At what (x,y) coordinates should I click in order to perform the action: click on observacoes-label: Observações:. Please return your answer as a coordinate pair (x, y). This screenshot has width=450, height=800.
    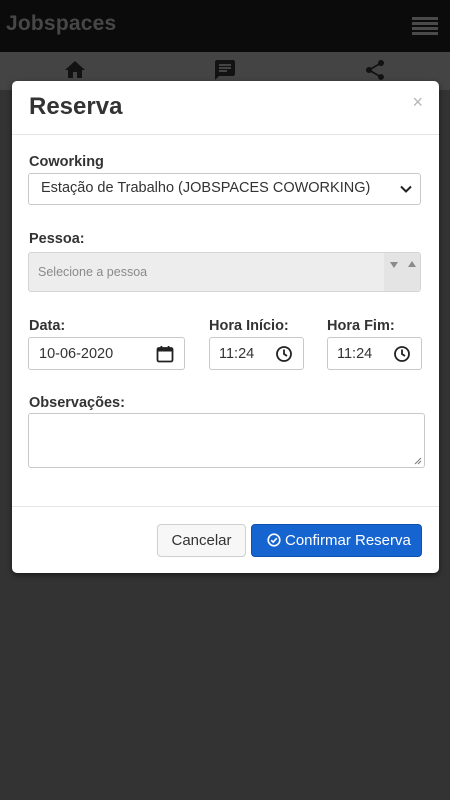
    Looking at the image, I should click on (77, 403).